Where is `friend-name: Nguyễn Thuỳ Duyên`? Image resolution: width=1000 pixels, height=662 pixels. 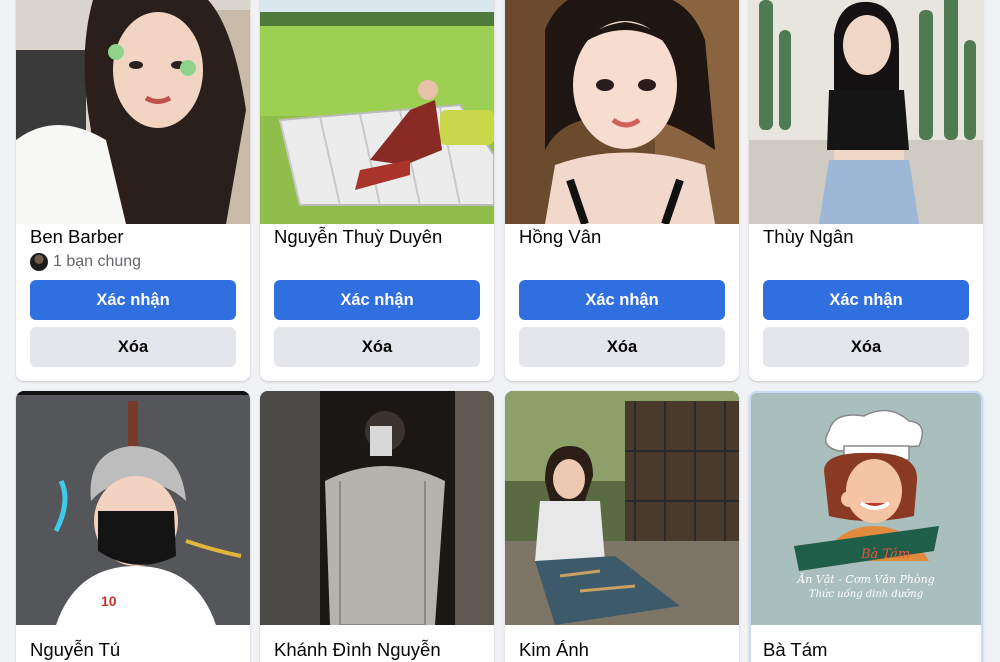
friend-name: Nguyễn Thuỳ Duyên is located at coordinates (358, 237).